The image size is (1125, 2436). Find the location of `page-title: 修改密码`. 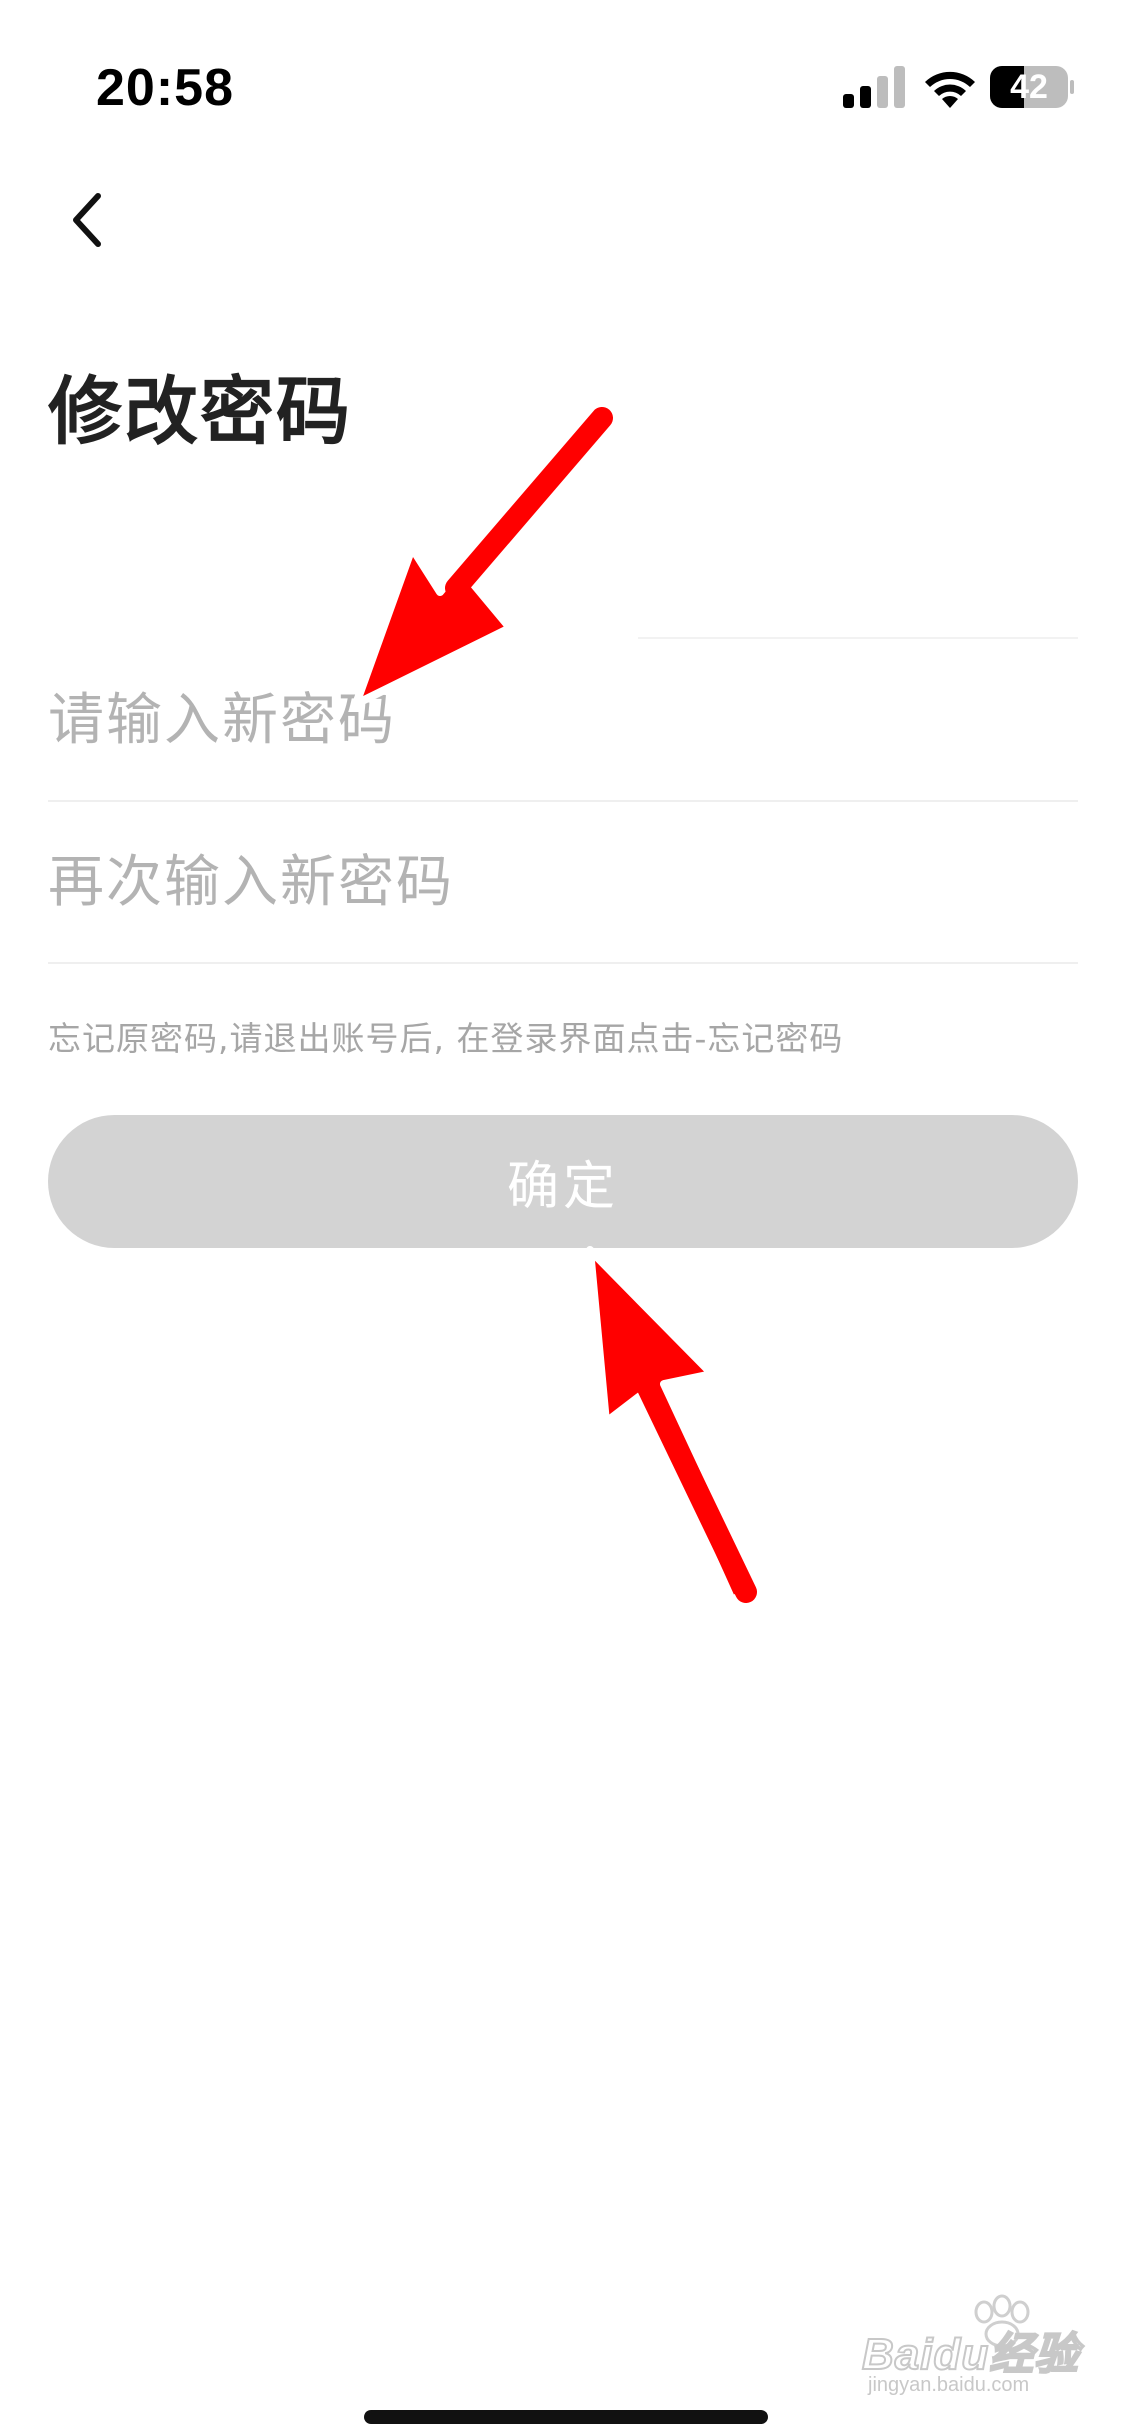

page-title: 修改密码 is located at coordinates (200, 412).